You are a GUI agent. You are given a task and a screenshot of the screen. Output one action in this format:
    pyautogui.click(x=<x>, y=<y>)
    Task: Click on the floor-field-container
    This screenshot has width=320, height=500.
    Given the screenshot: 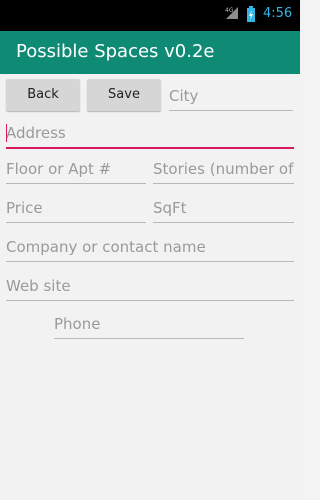 What is the action you would take?
    pyautogui.click(x=76, y=170)
    